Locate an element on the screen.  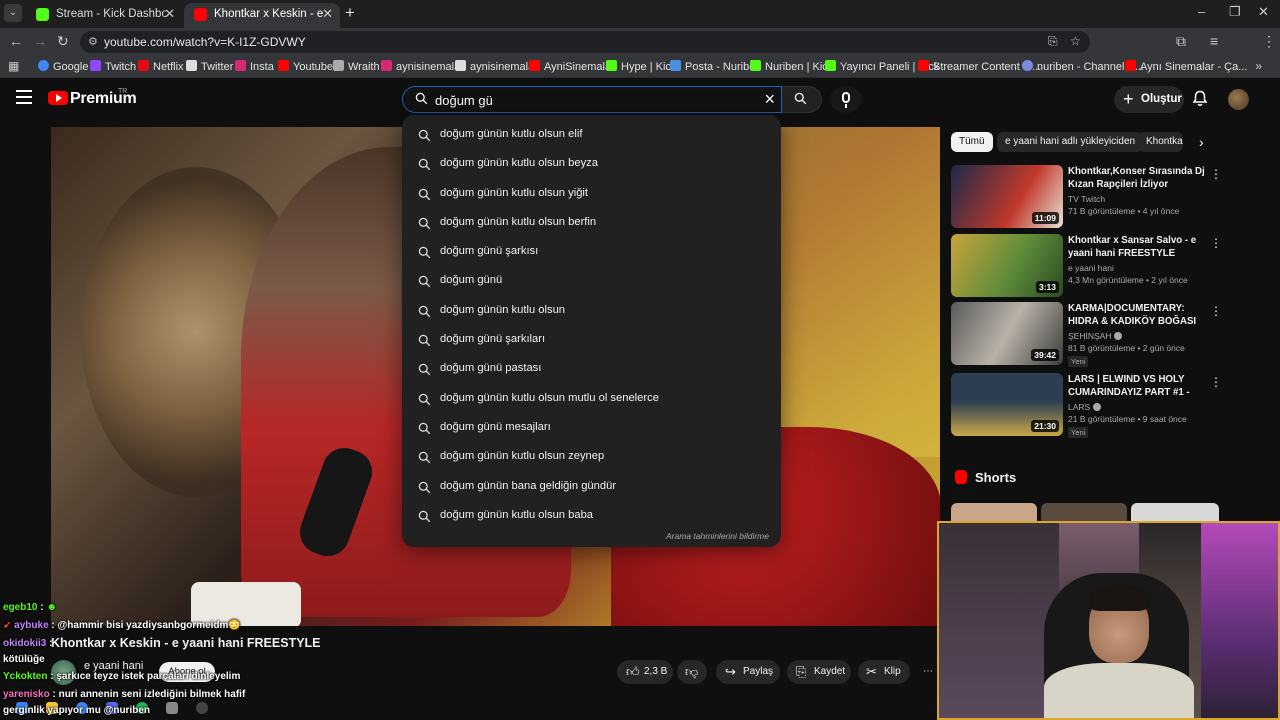
search-suggestion: doğum günün kutlu olsun zeynep is located at coordinates (591, 456).